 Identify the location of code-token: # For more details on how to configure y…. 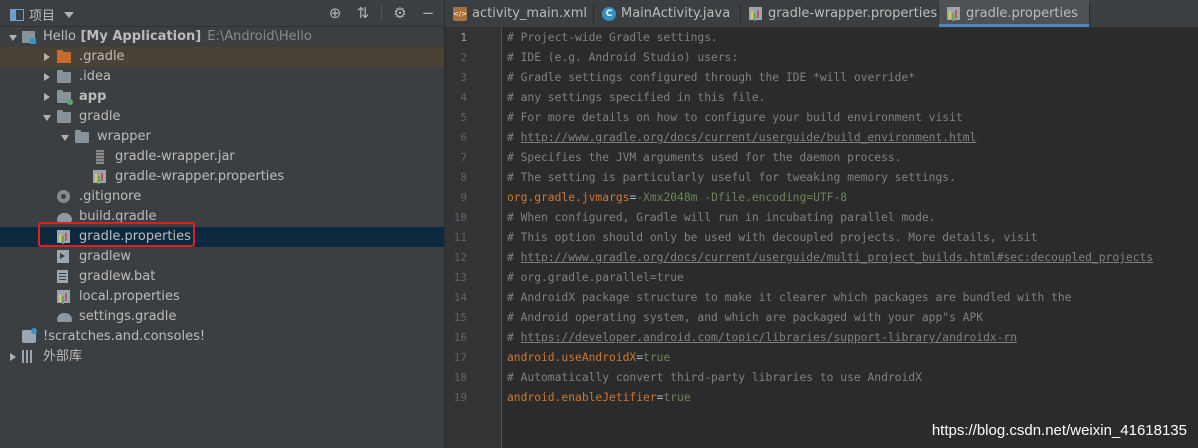
(735, 117).